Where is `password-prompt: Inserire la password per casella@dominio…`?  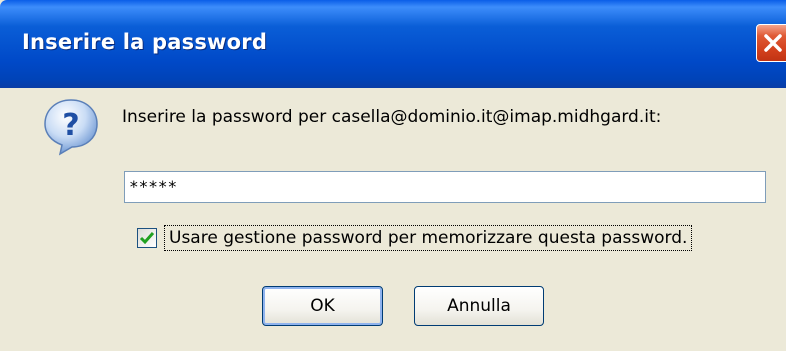
password-prompt: Inserire la password per casella@dominio… is located at coordinates (392, 117).